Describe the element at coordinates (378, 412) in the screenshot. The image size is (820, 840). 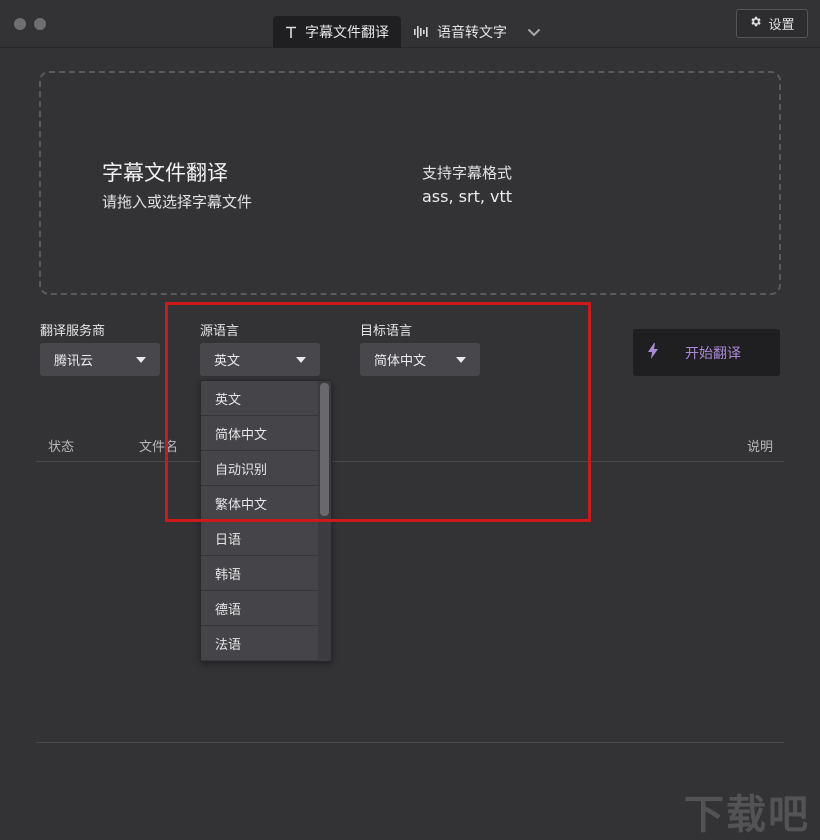
I see `annotation-highlight-box` at that location.